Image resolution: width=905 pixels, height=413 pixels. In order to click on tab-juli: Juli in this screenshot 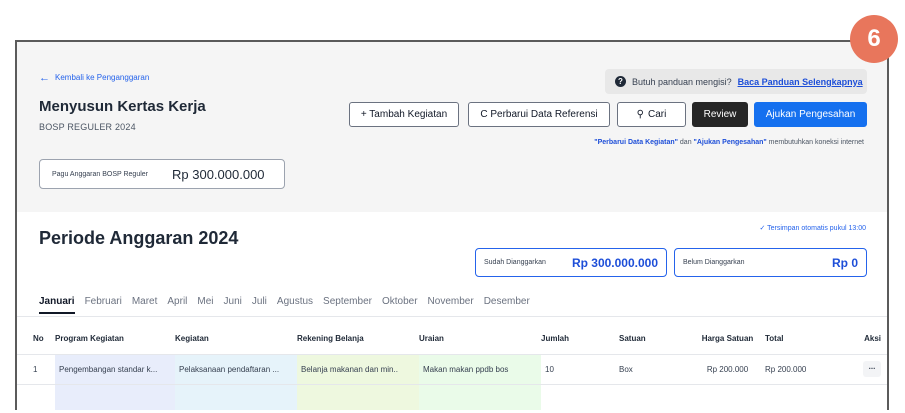, I will do `click(259, 305)`.